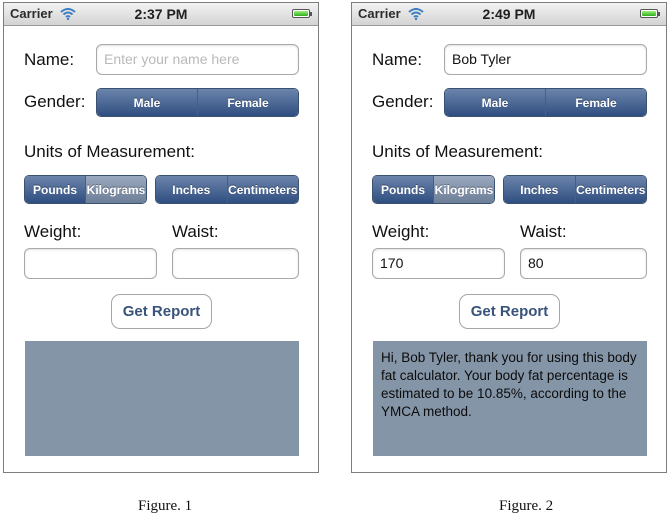 Image resolution: width=670 pixels, height=524 pixels. What do you see at coordinates (438, 263) in the screenshot?
I see `weight-field: 170` at bounding box center [438, 263].